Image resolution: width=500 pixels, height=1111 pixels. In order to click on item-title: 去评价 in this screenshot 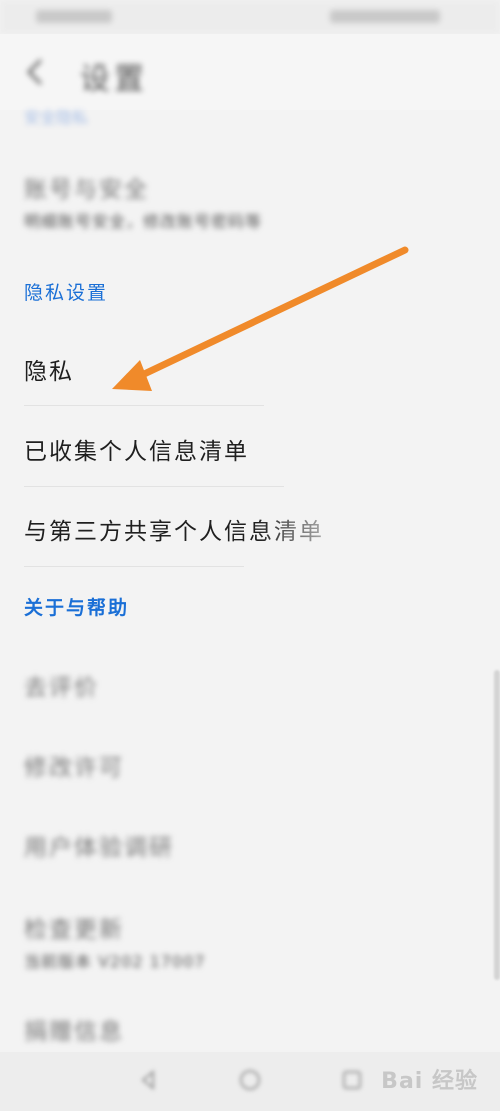, I will do `click(61, 688)`.